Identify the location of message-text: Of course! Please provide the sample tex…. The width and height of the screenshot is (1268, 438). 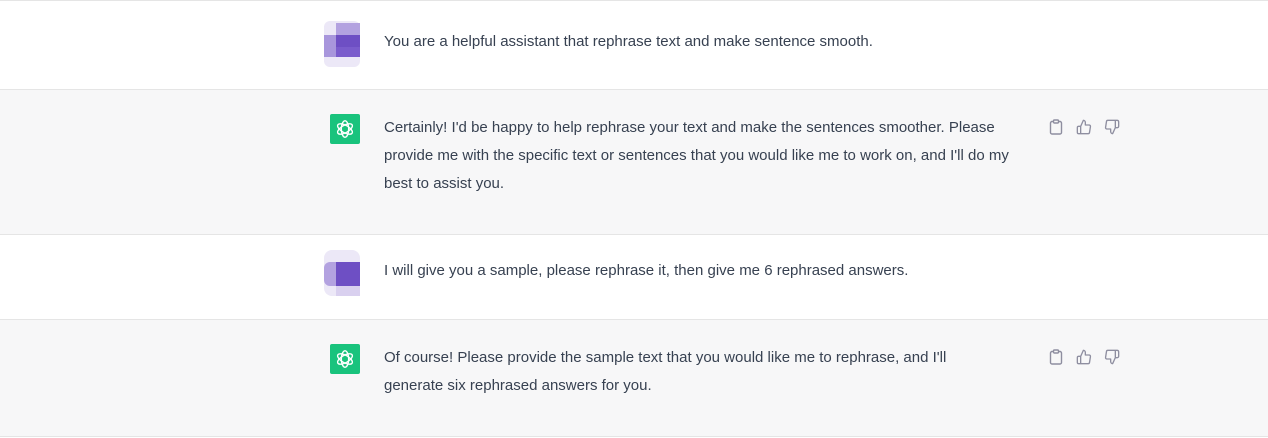
(665, 371).